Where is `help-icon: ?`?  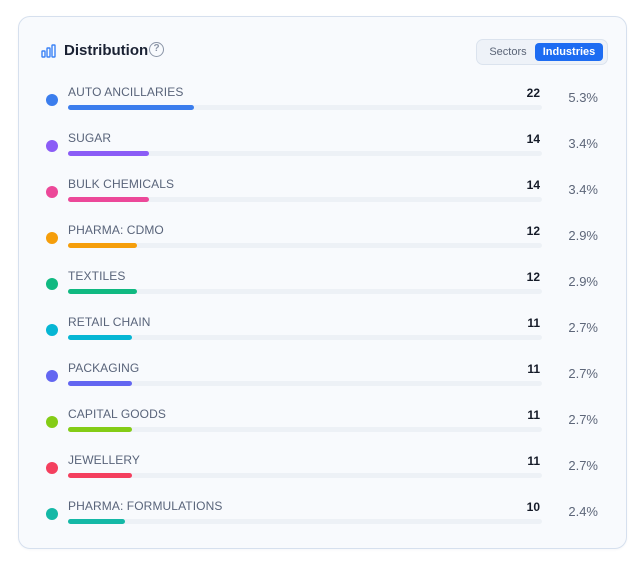 help-icon: ? is located at coordinates (156, 49).